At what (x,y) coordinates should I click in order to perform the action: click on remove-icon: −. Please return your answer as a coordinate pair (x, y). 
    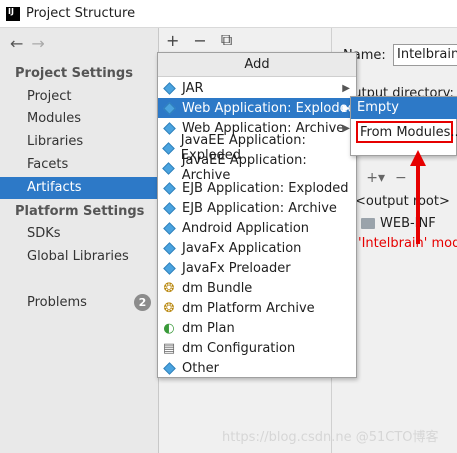
    Looking at the image, I should click on (199, 40).